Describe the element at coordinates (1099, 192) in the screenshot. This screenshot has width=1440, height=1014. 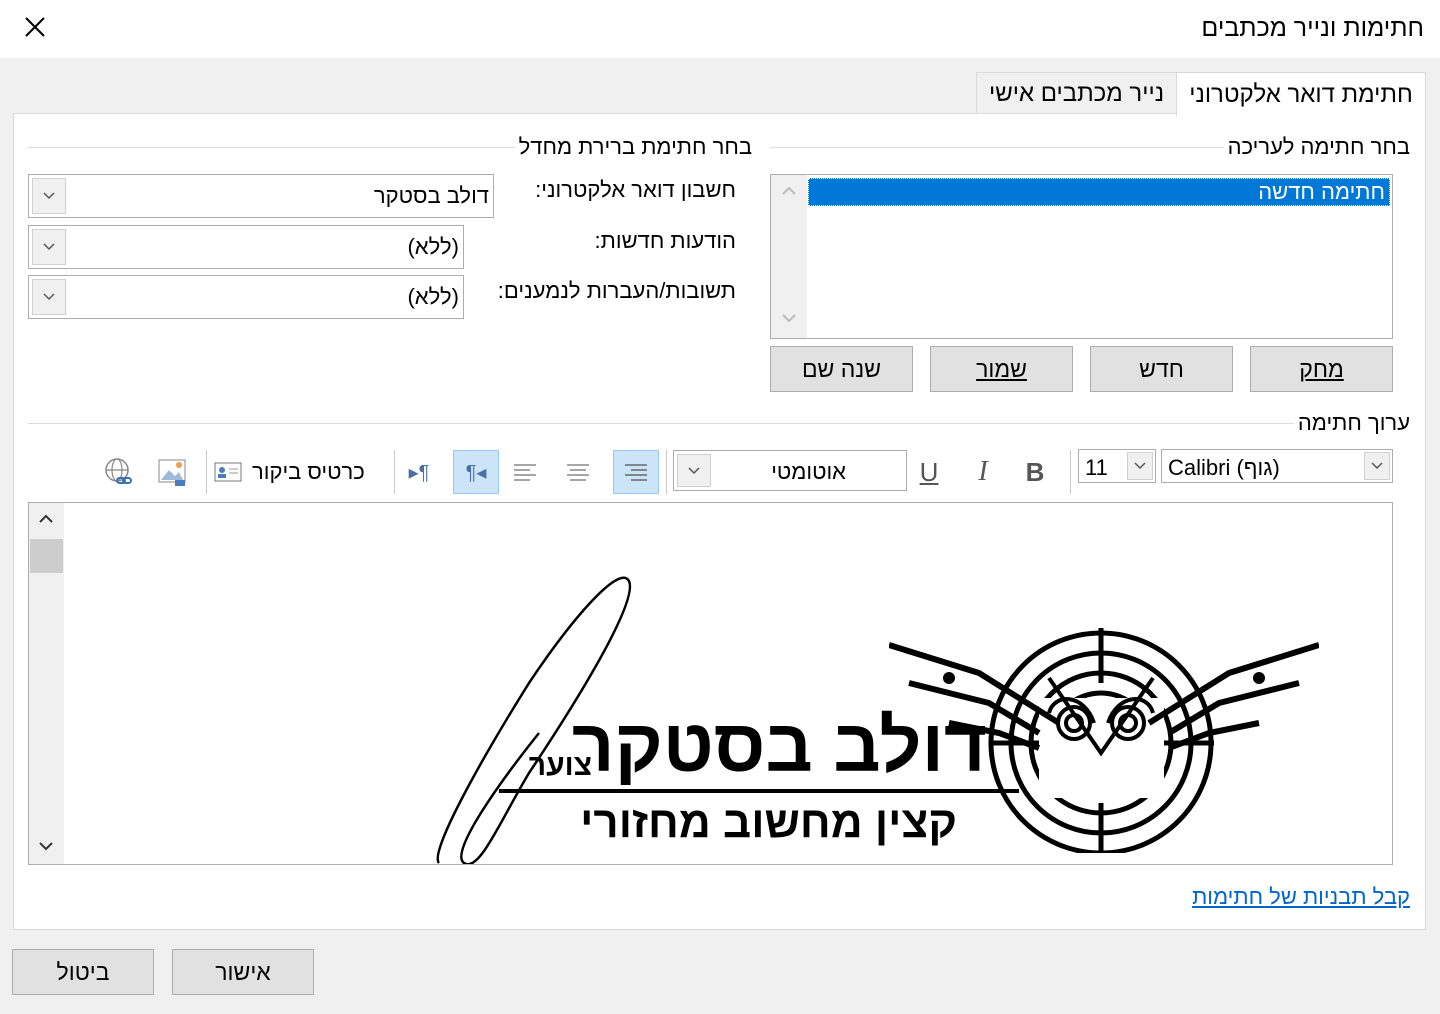
I see `list-item: חתימה חדשה` at that location.